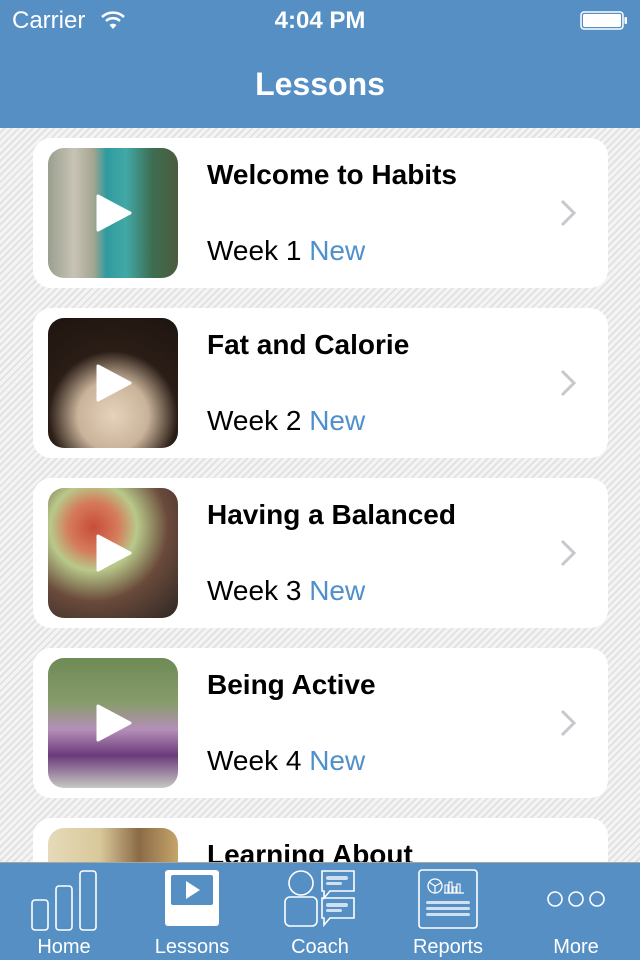 This screenshot has height=960, width=640. What do you see at coordinates (320, 947) in the screenshot?
I see `tab-label: Coach` at bounding box center [320, 947].